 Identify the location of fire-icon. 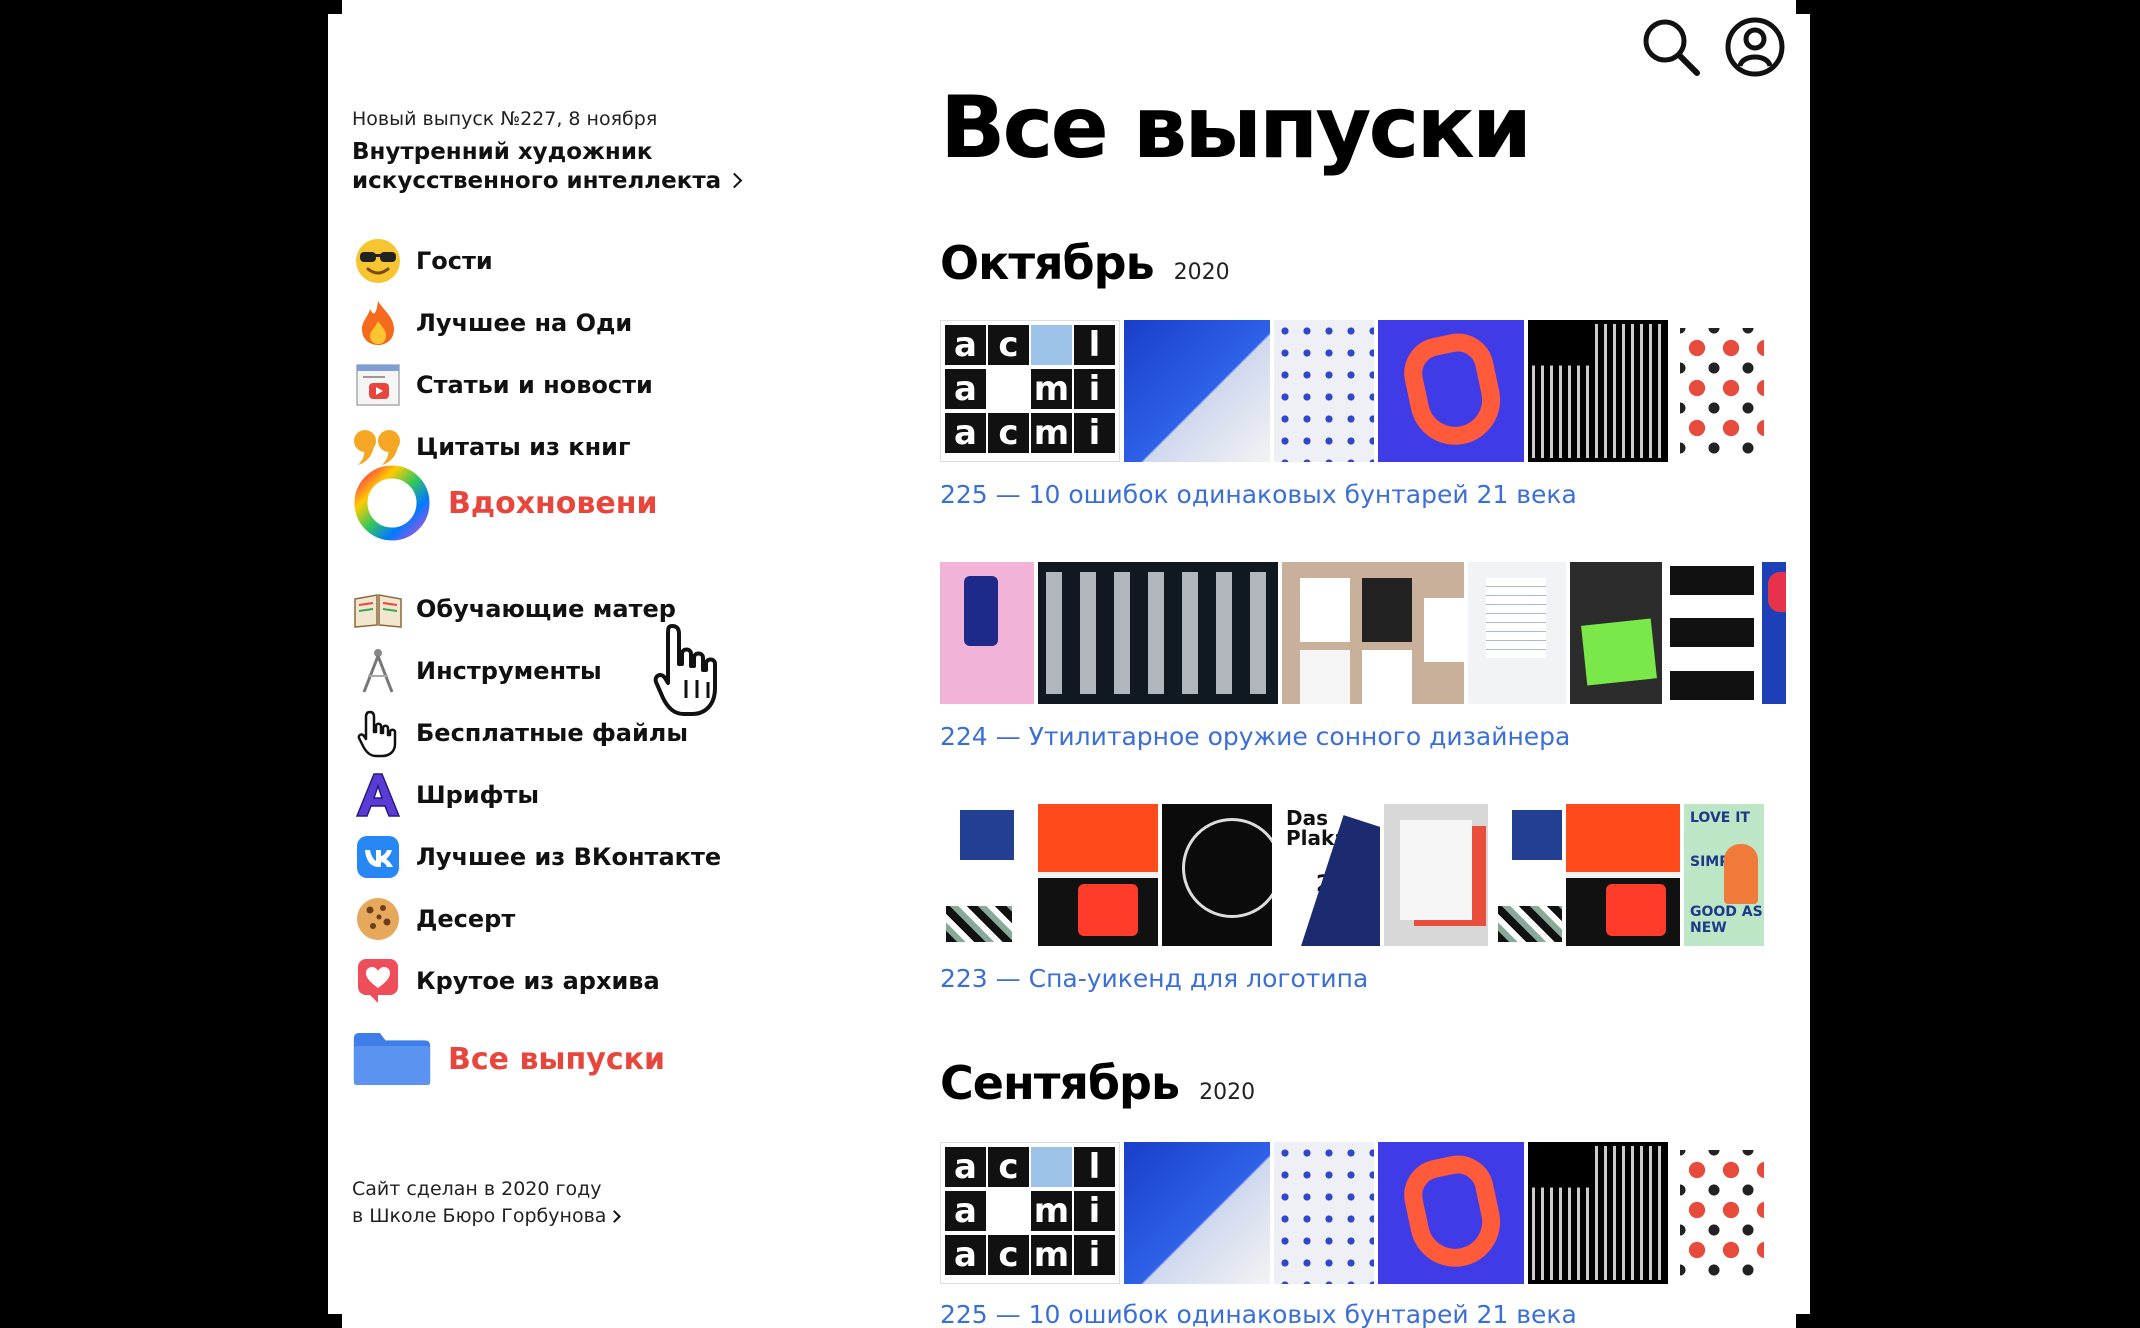
(378, 323).